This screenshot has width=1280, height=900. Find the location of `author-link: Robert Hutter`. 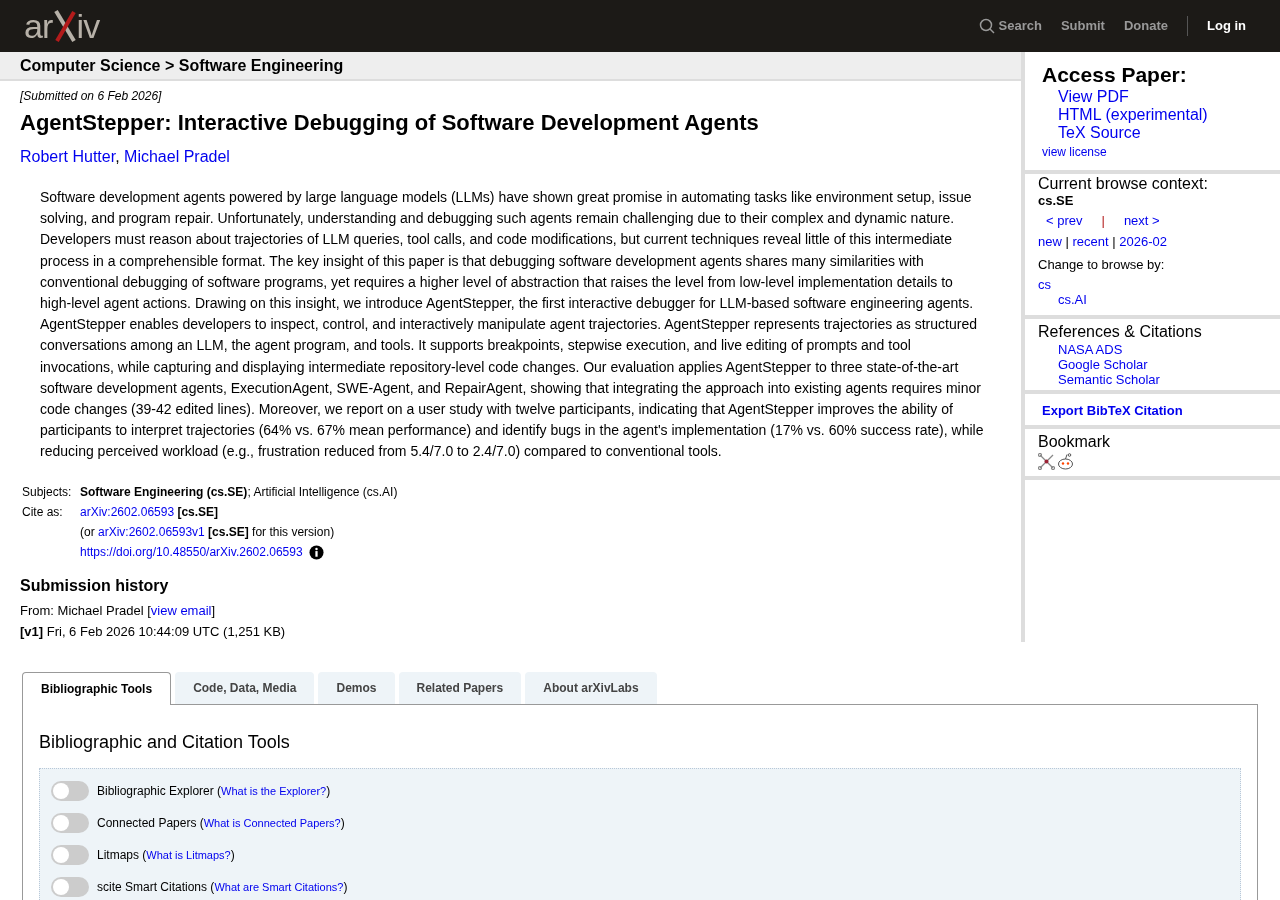

author-link: Robert Hutter is located at coordinates (68, 156).